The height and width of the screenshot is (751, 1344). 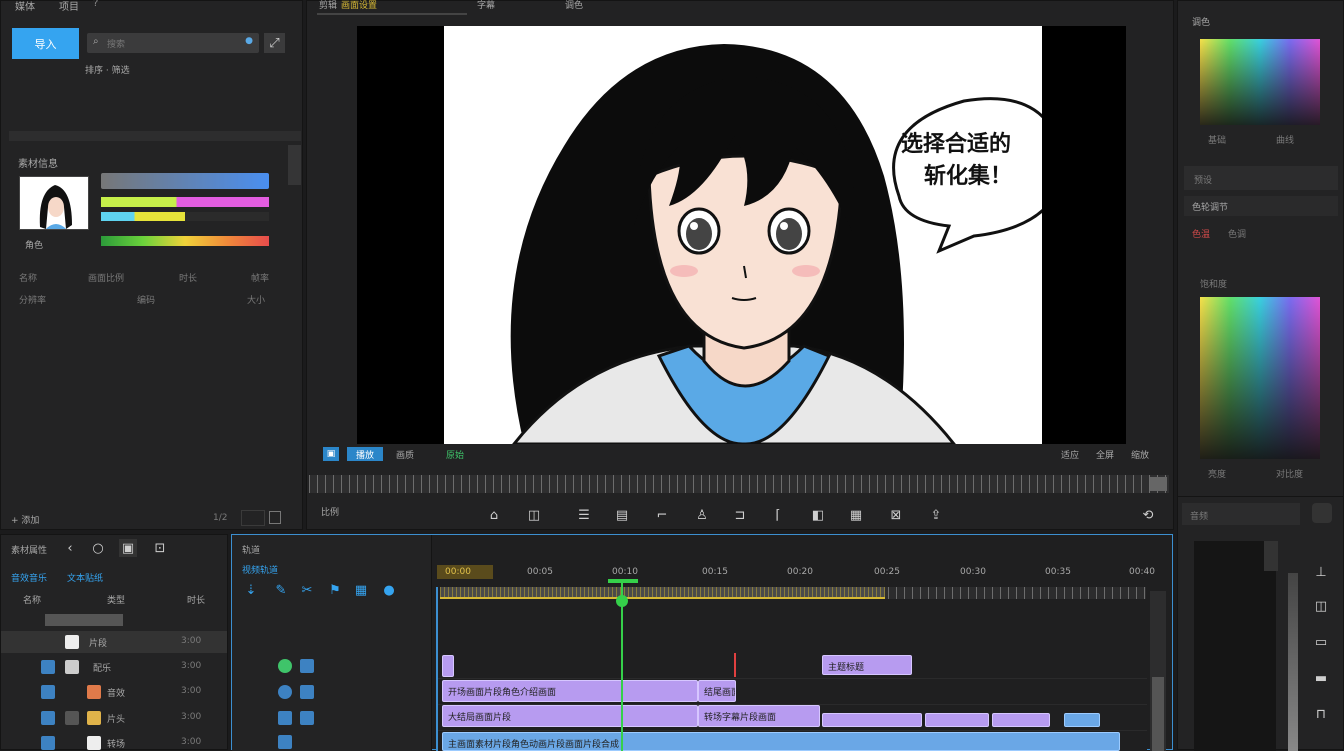 What do you see at coordinates (335, 590) in the screenshot?
I see `marker-icon: ⚑` at bounding box center [335, 590].